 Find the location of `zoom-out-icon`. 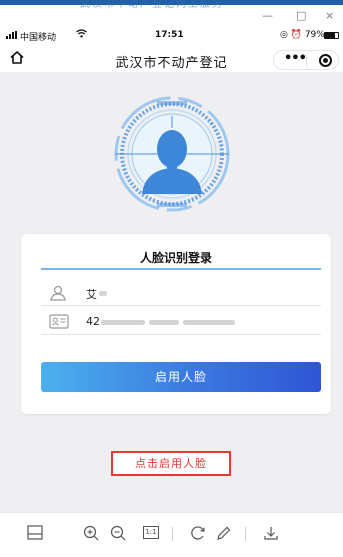

zoom-out-icon is located at coordinates (118, 535).